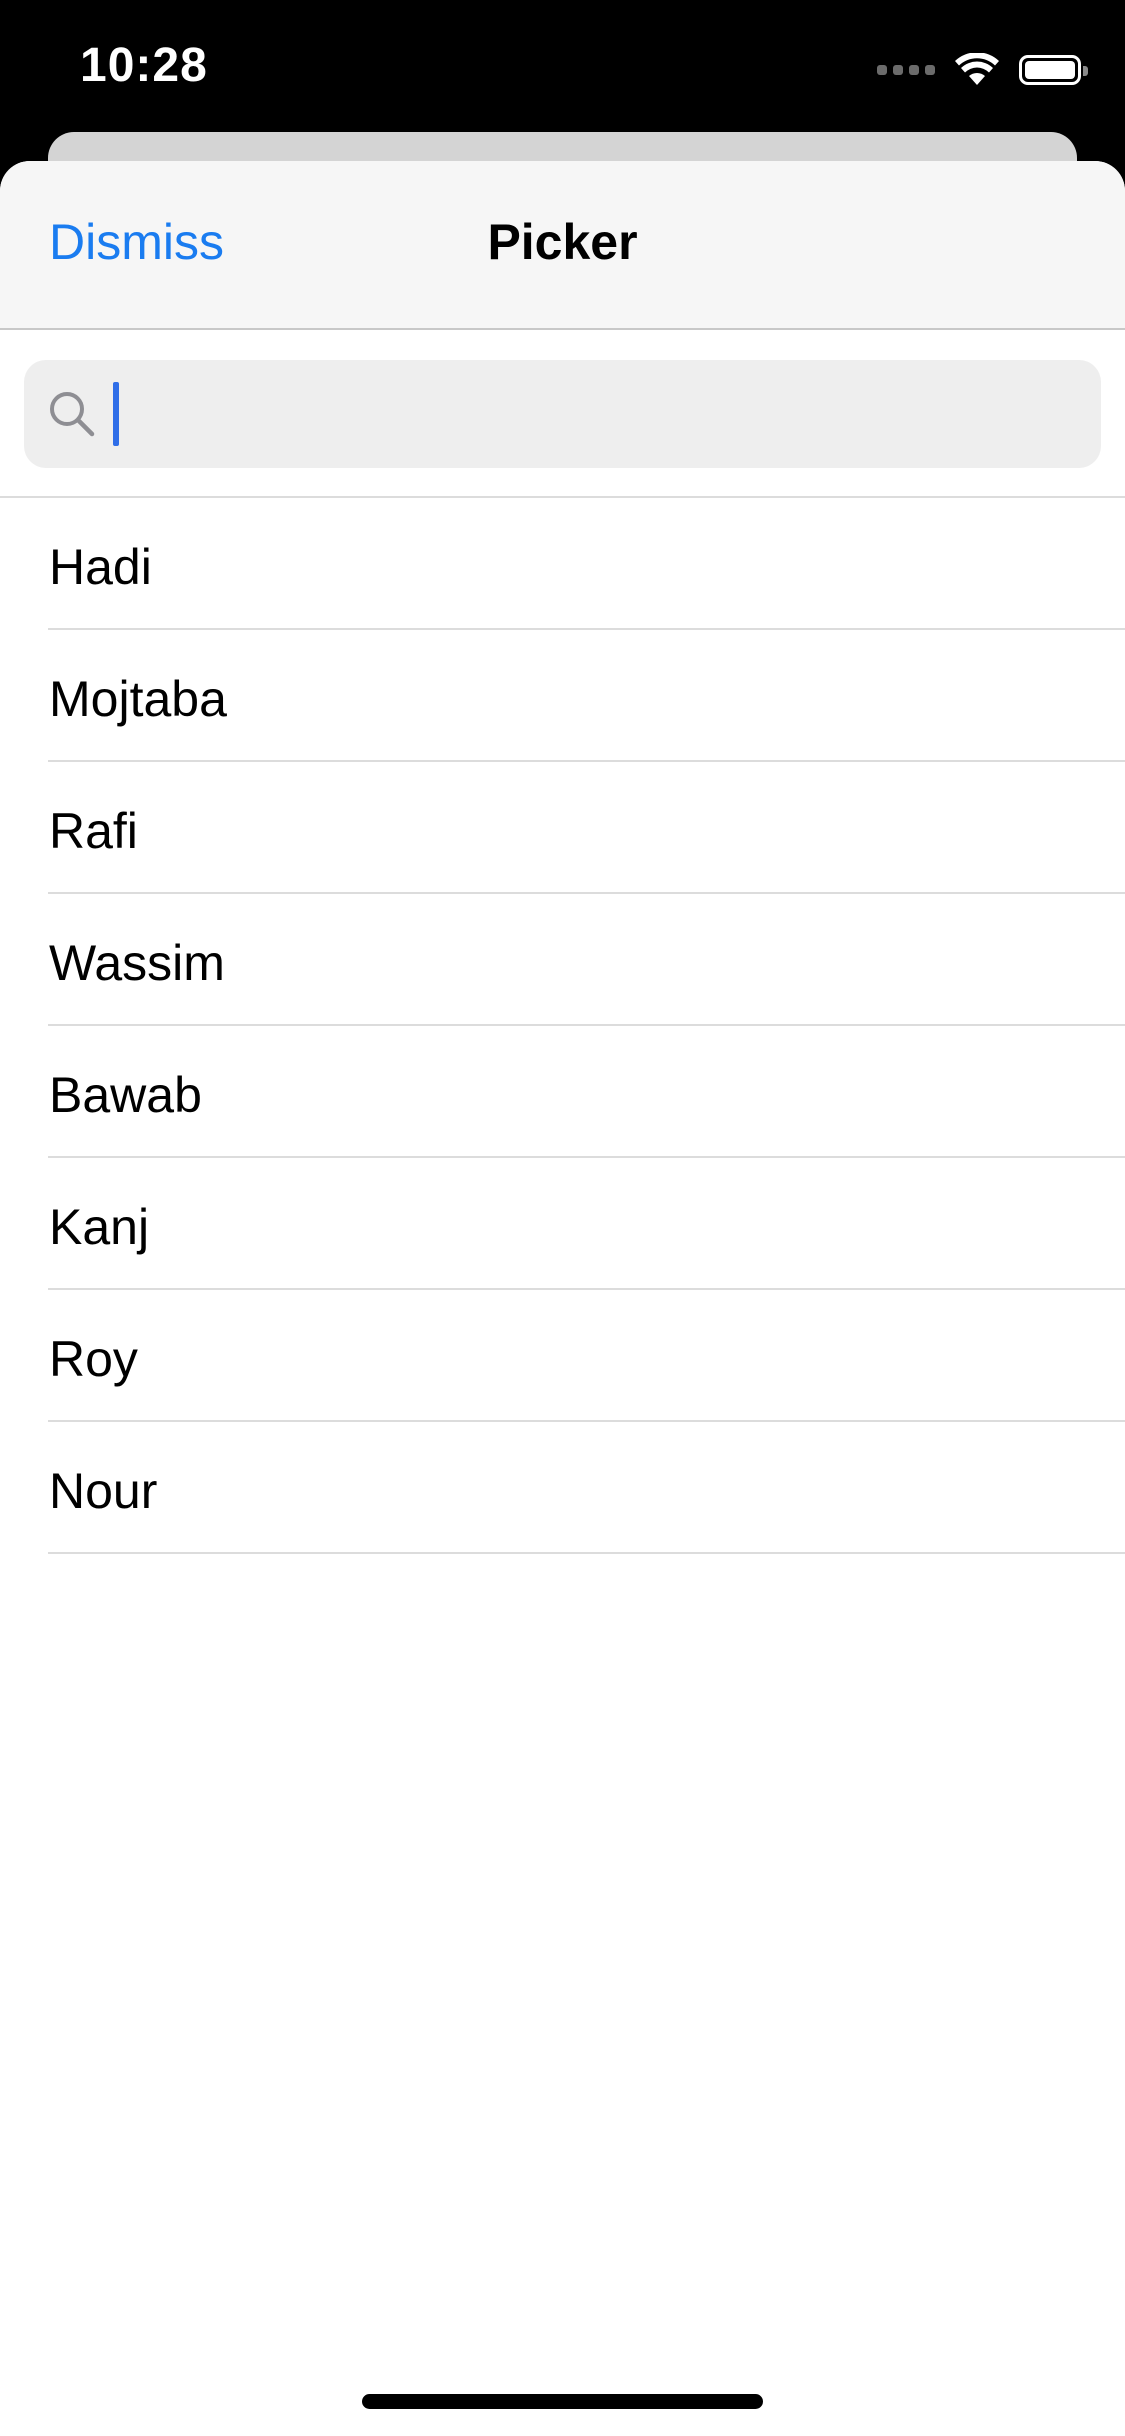 Image resolution: width=1125 pixels, height=2436 pixels. I want to click on battery-icon, so click(1053, 70).